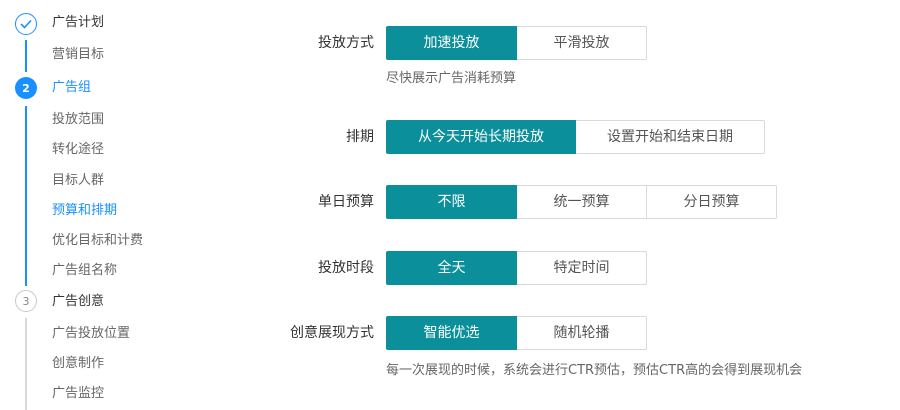  I want to click on step-3-title: 广告创意, so click(78, 302).